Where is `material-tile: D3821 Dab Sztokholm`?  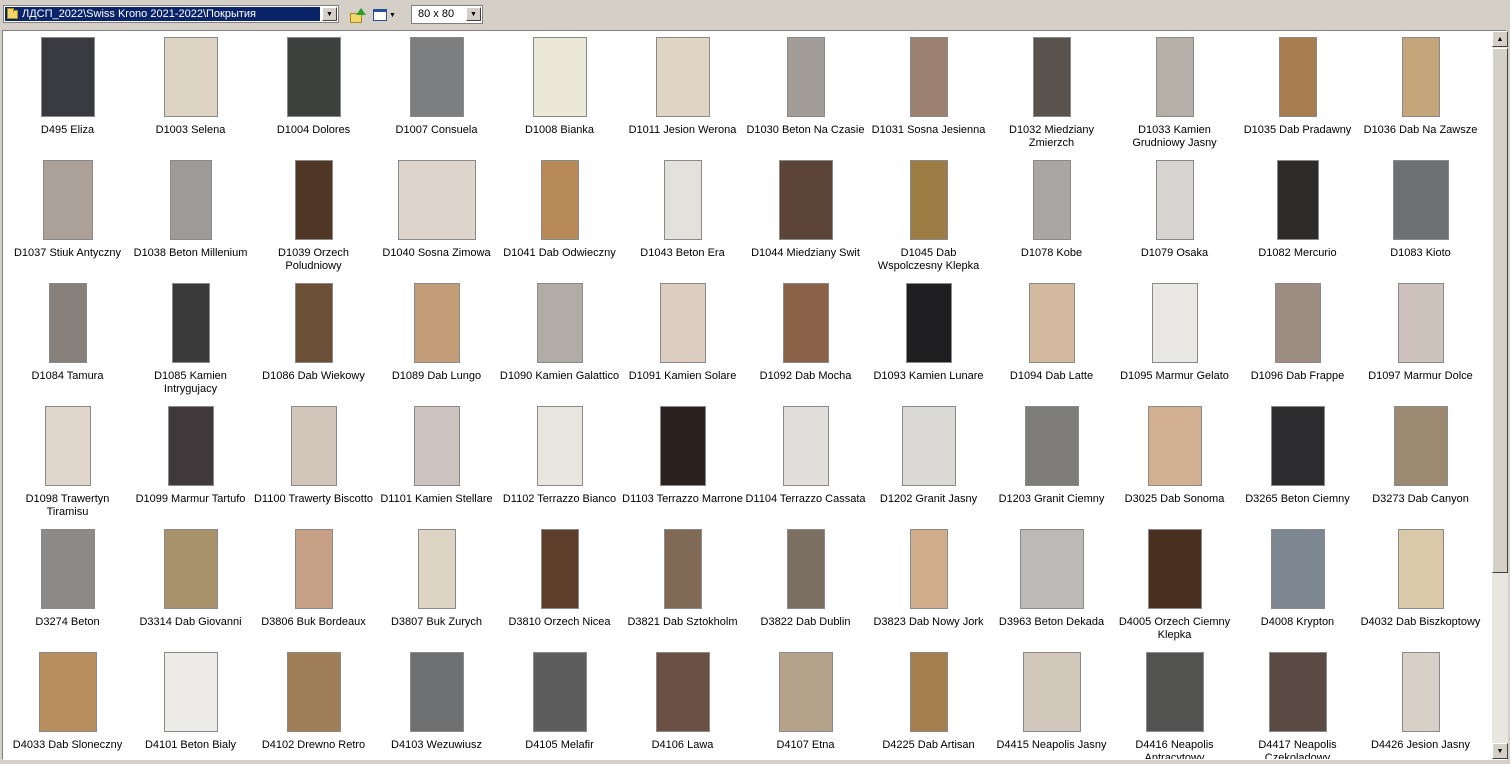
material-tile: D3821 Dab Sztokholm is located at coordinates (682, 588).